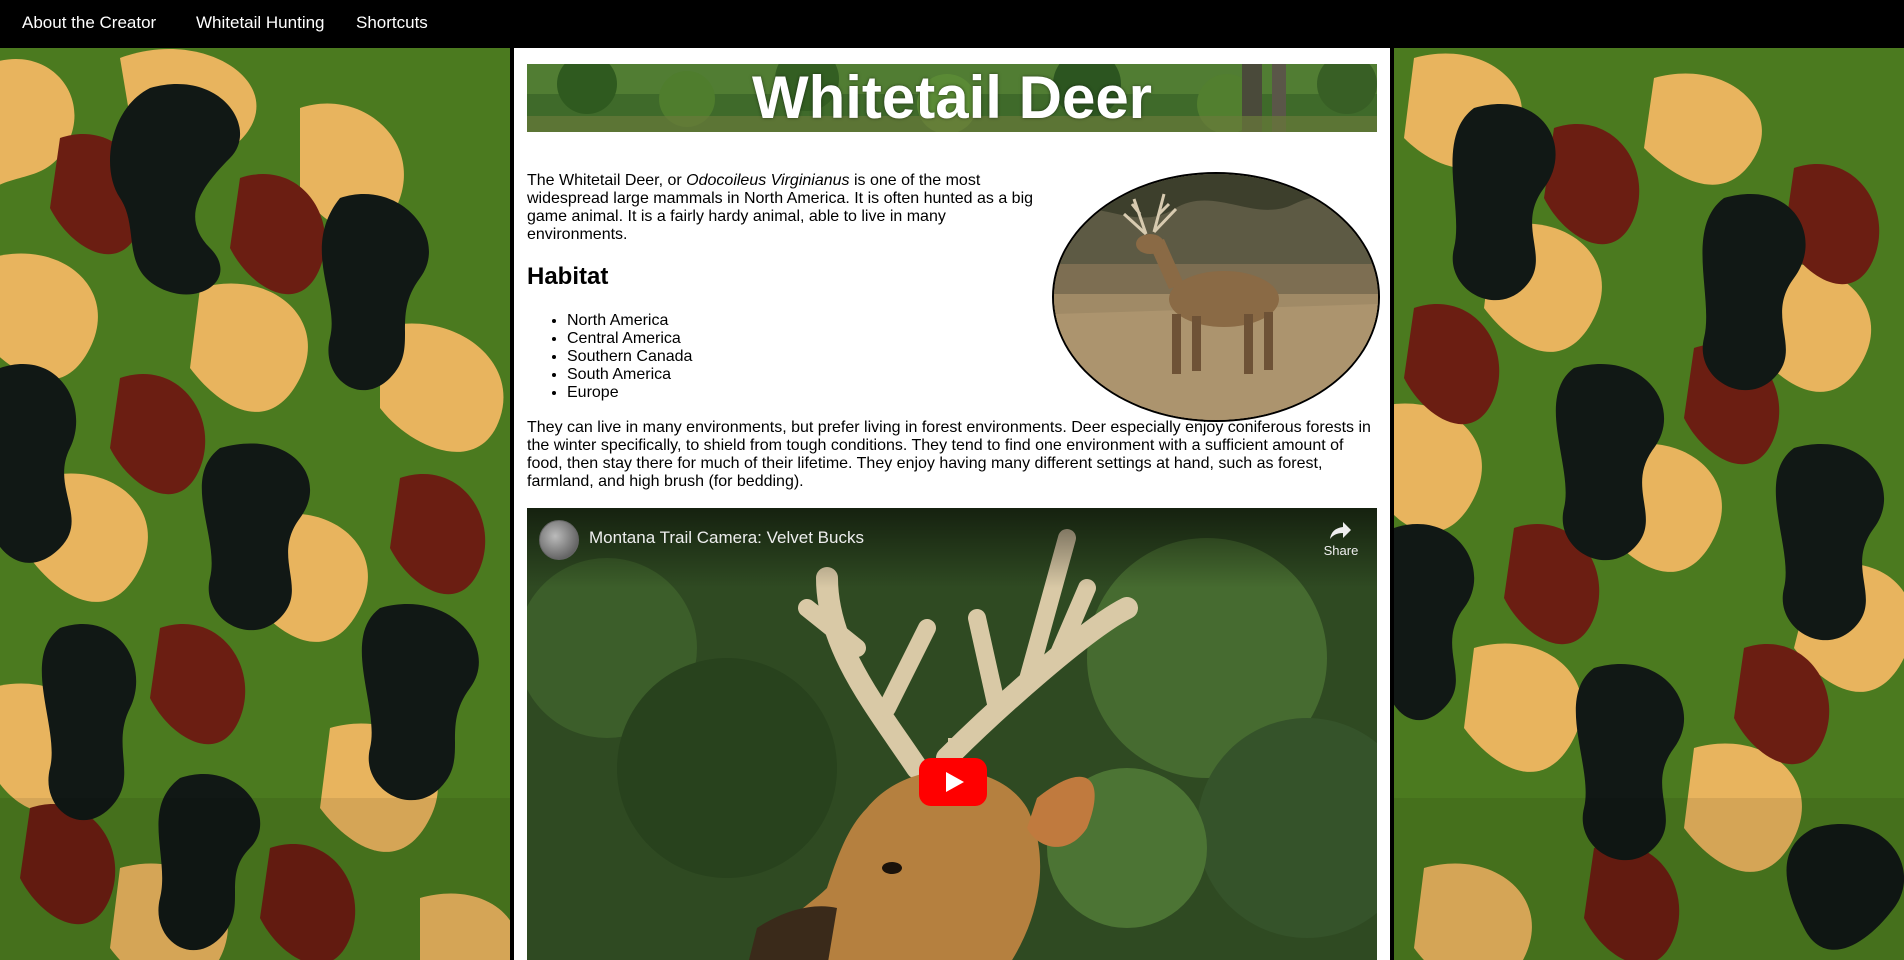 This screenshot has width=1904, height=960. I want to click on play-button, so click(953, 782).